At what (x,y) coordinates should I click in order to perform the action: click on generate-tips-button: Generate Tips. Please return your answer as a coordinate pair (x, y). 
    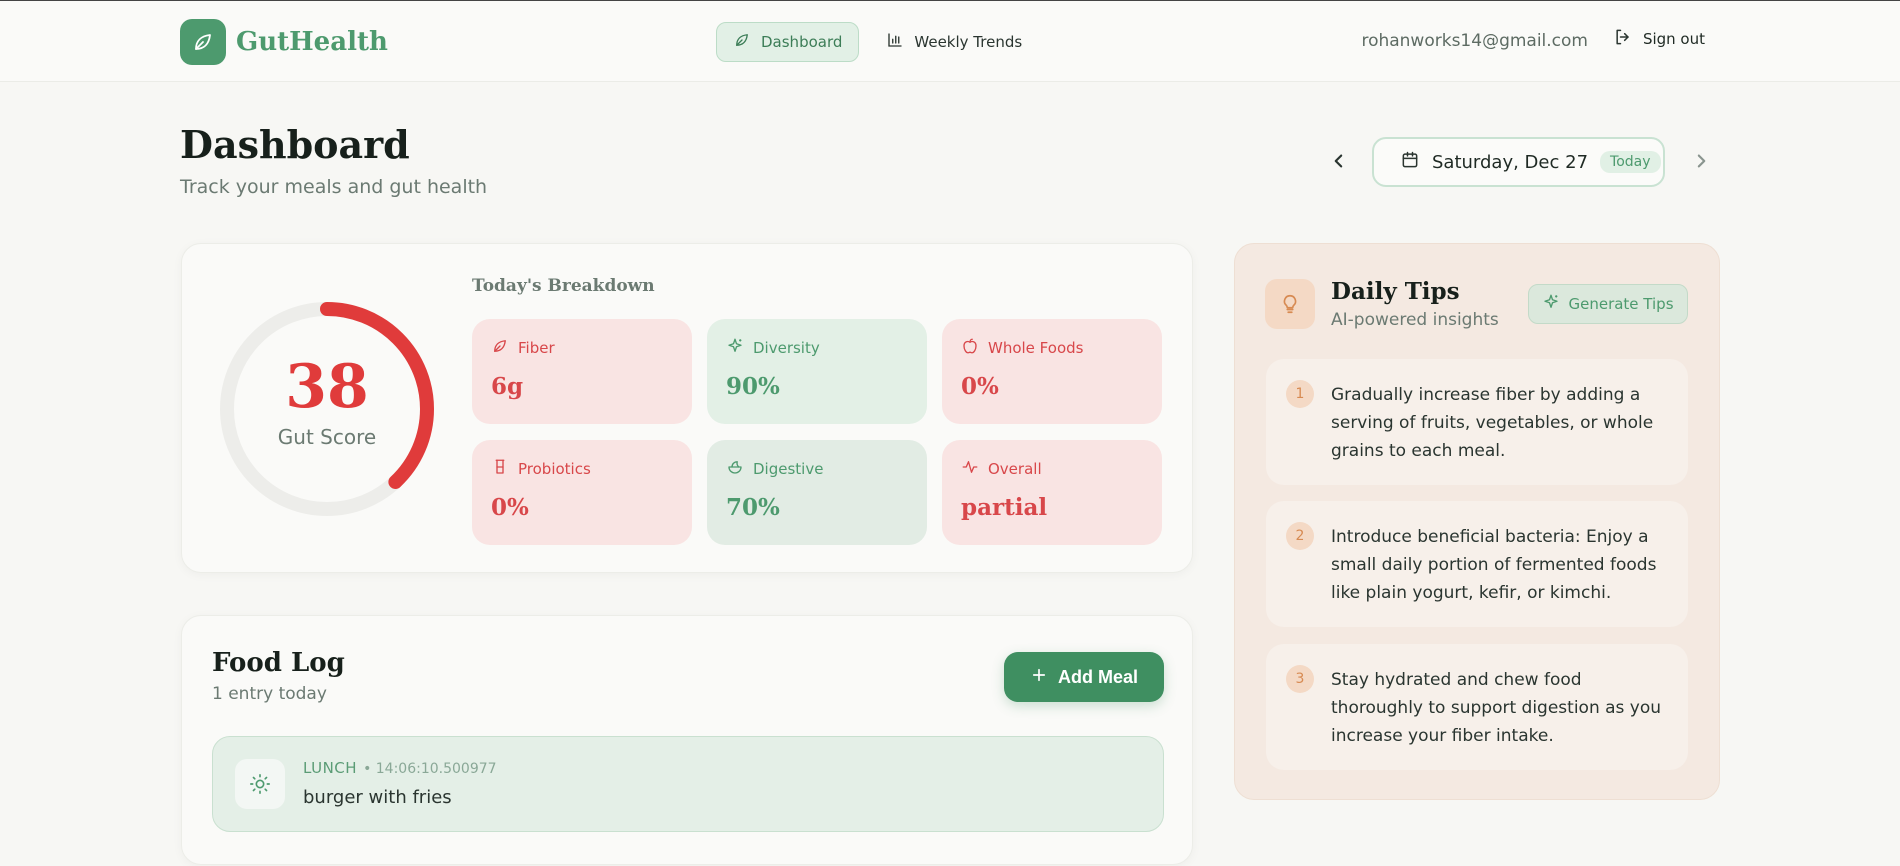
    Looking at the image, I should click on (1608, 304).